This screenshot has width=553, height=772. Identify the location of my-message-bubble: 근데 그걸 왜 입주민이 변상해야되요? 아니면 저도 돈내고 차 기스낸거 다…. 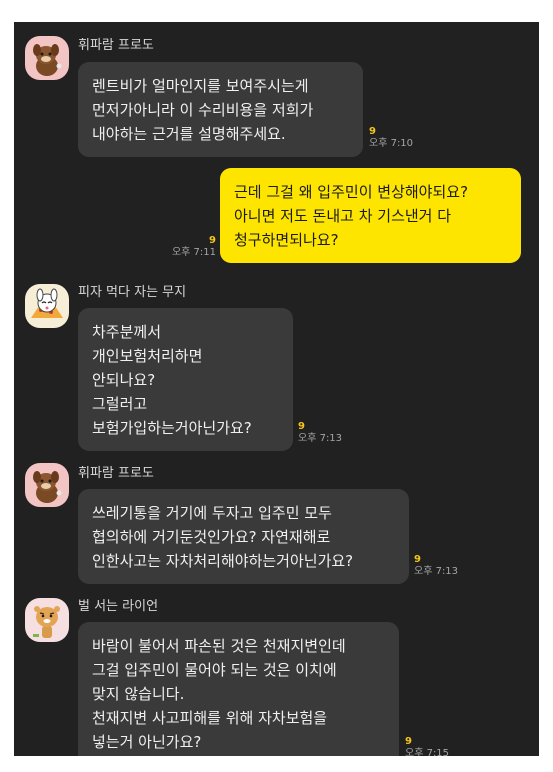
(370, 215).